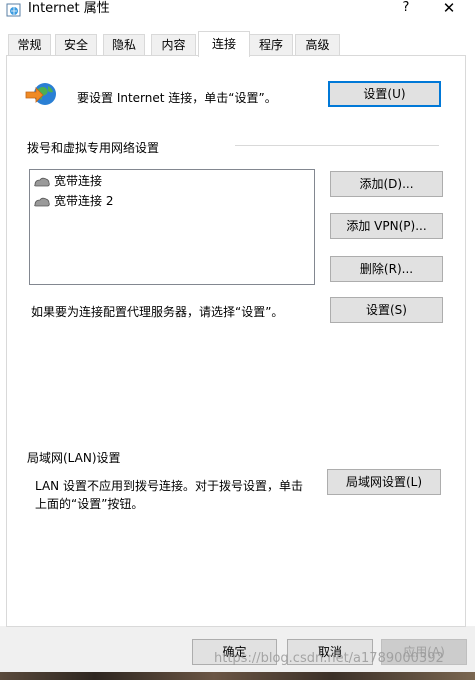 The height and width of the screenshot is (680, 475). Describe the element at coordinates (93, 148) in the screenshot. I see `dialup-section-title: 拨号和虚拟专用网络设置` at that location.